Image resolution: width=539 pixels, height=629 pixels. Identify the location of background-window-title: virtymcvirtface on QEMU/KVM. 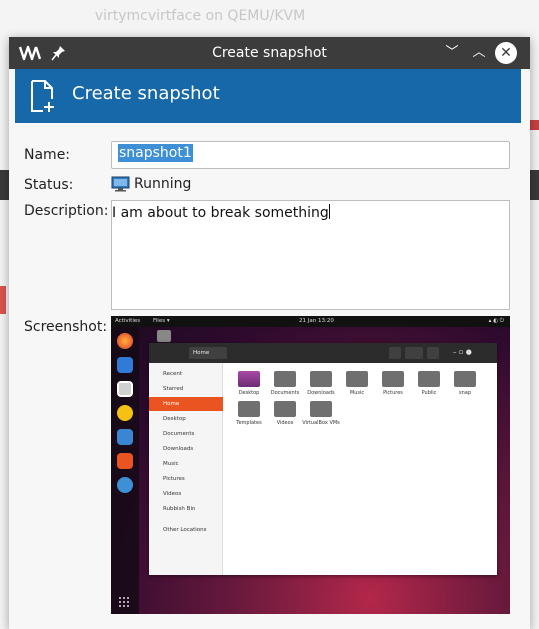
(200, 16).